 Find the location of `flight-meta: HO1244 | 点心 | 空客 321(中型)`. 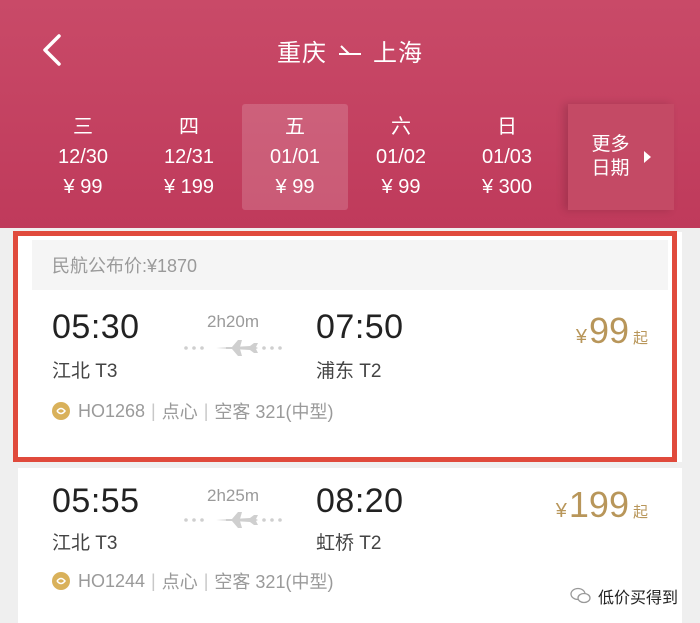

flight-meta: HO1244 | 点心 | 空客 321(中型) is located at coordinates (192, 581).